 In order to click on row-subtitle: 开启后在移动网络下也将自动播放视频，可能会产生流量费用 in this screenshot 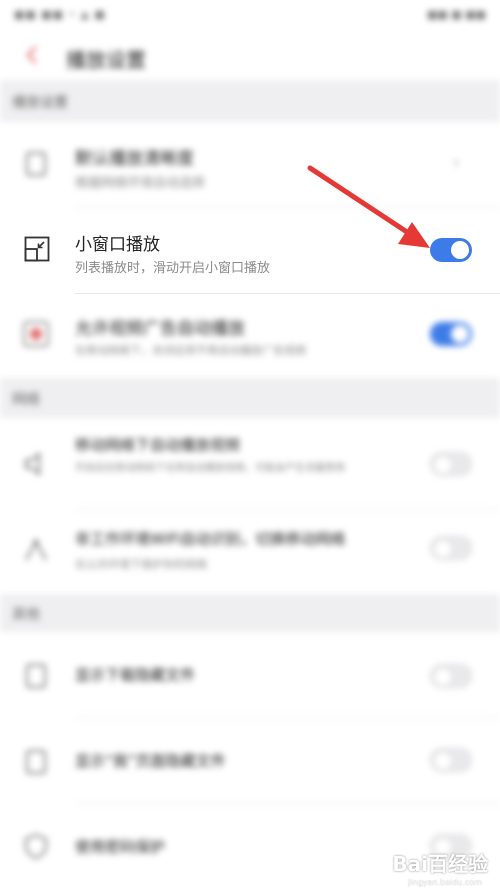, I will do `click(210, 468)`.